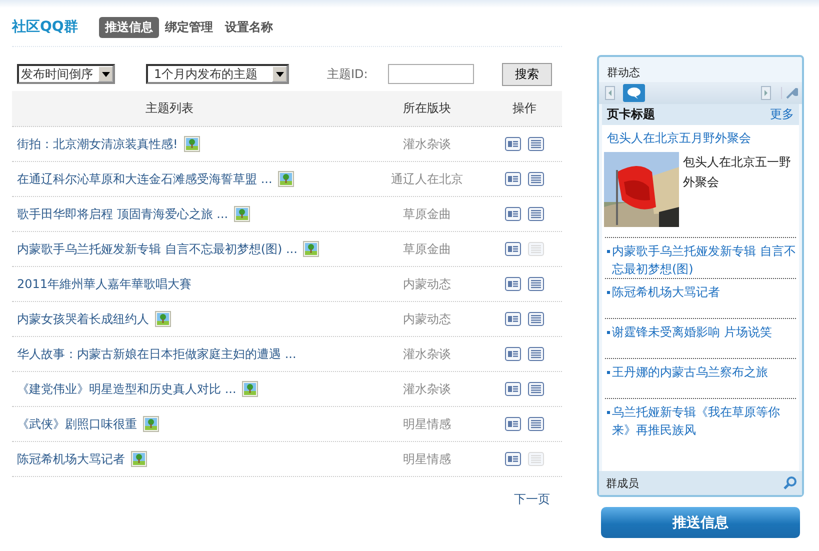 The height and width of the screenshot is (551, 819). What do you see at coordinates (737, 172) in the screenshot?
I see `picture-caption: 包头人在北京五一野外聚会` at bounding box center [737, 172].